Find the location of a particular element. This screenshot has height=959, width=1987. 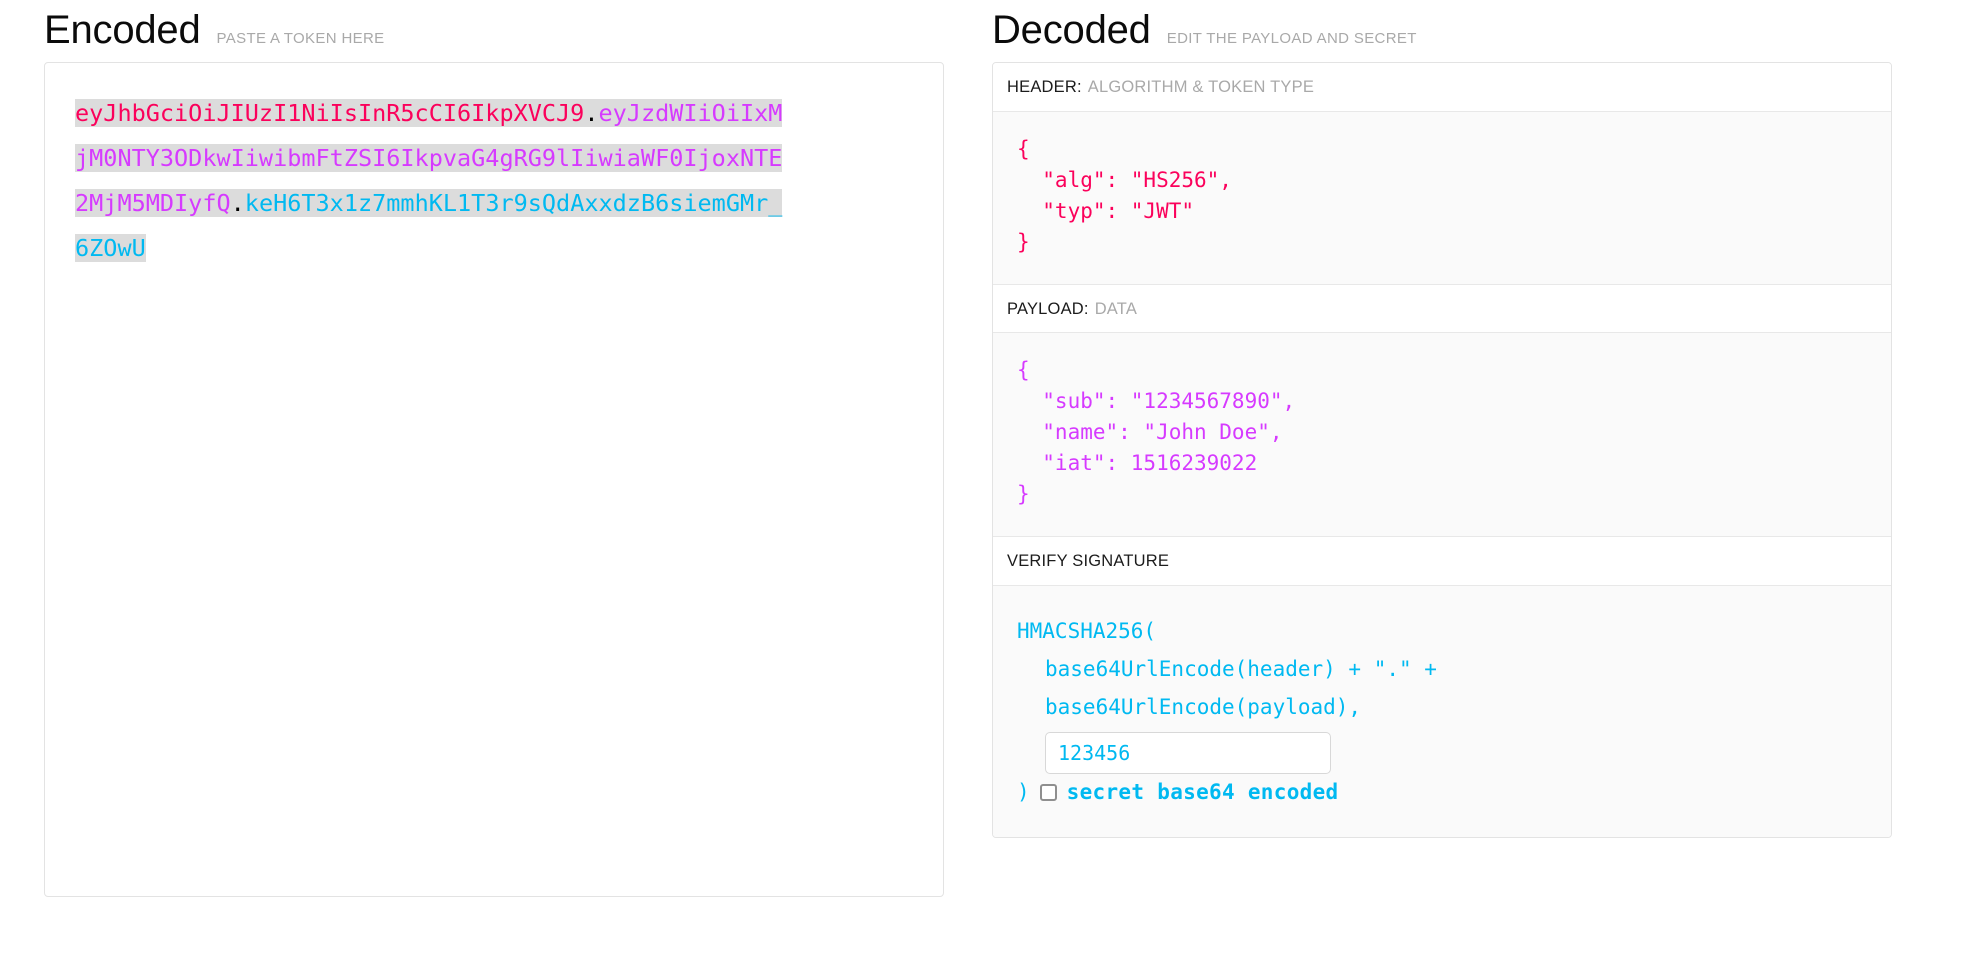

encoded-subtitle: PASTE A TOKEN HERE is located at coordinates (300, 38).